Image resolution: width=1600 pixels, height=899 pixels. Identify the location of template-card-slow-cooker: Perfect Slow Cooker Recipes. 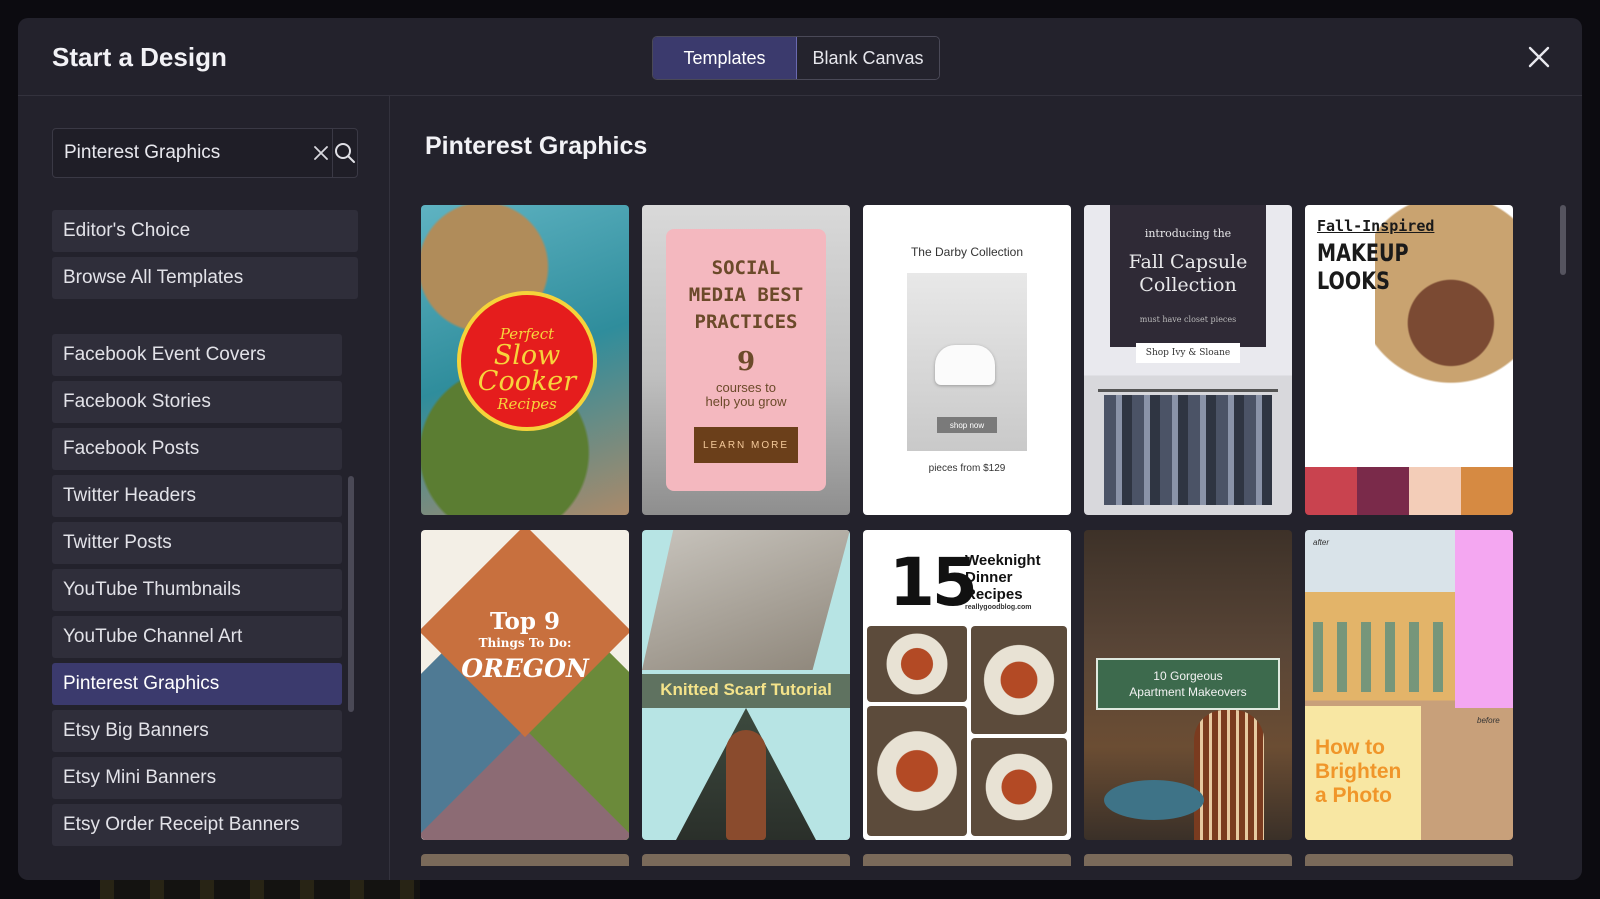
(525, 360).